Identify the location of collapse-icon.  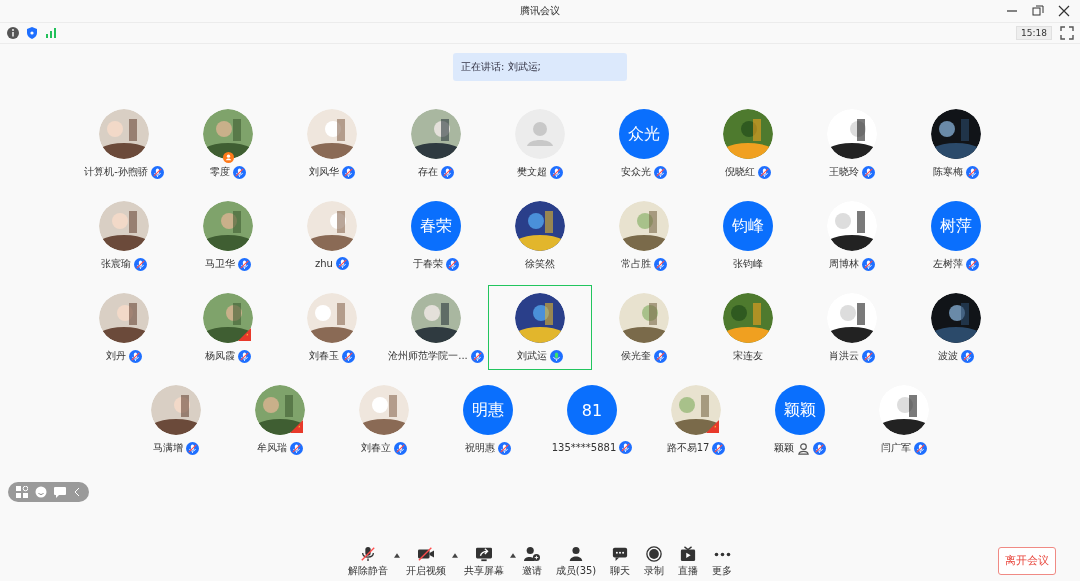
(77, 492).